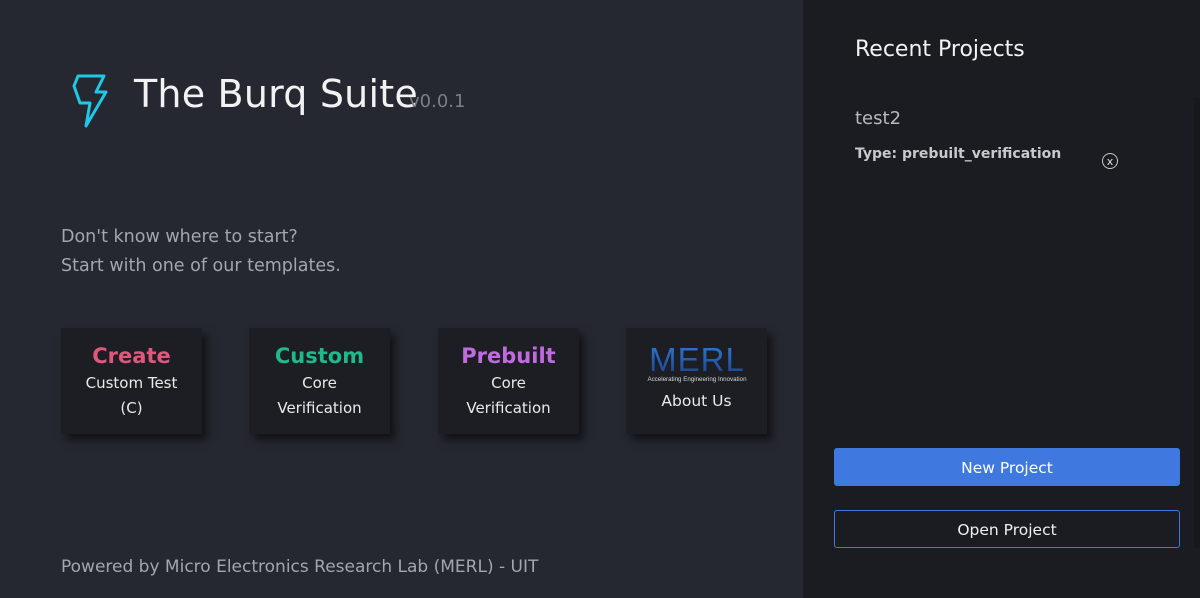  I want to click on intro-line-2: Start with one of our templates., so click(201, 266).